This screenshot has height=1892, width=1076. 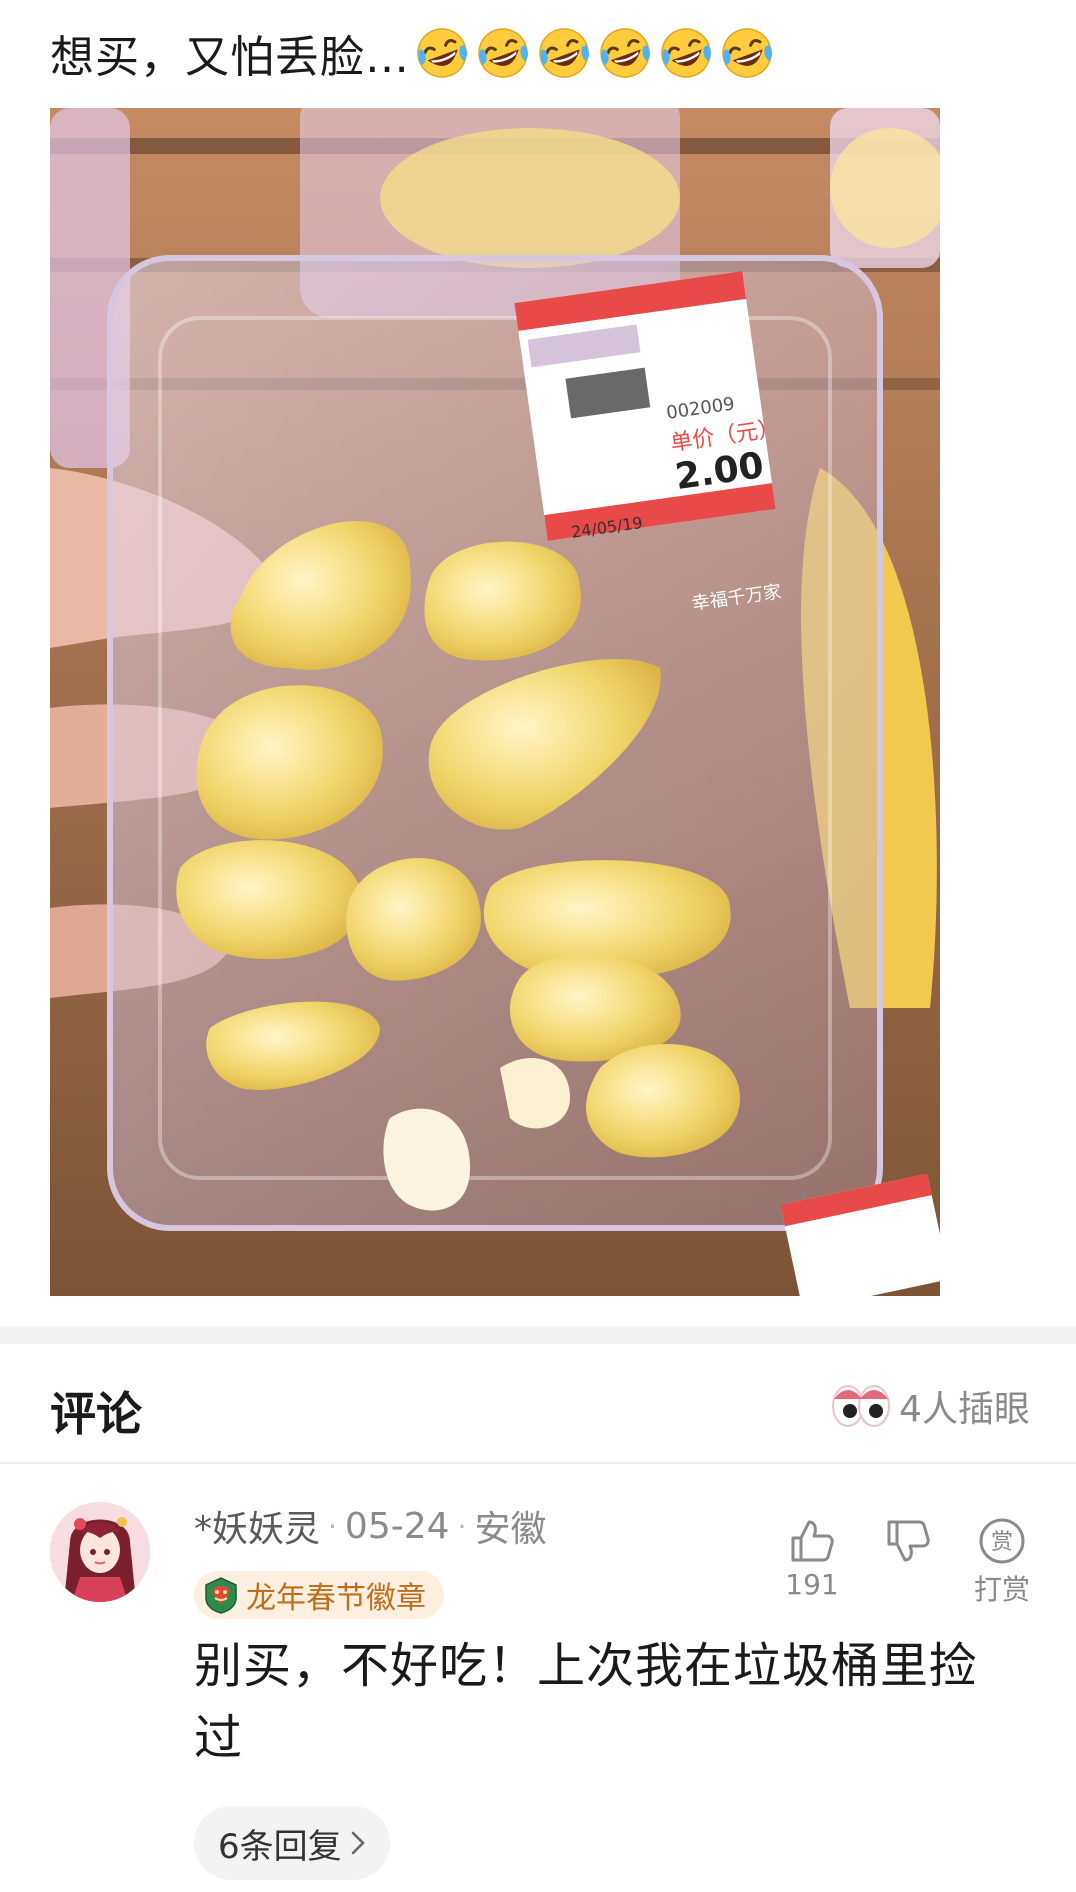 I want to click on eyes-icon, so click(x=861, y=1406).